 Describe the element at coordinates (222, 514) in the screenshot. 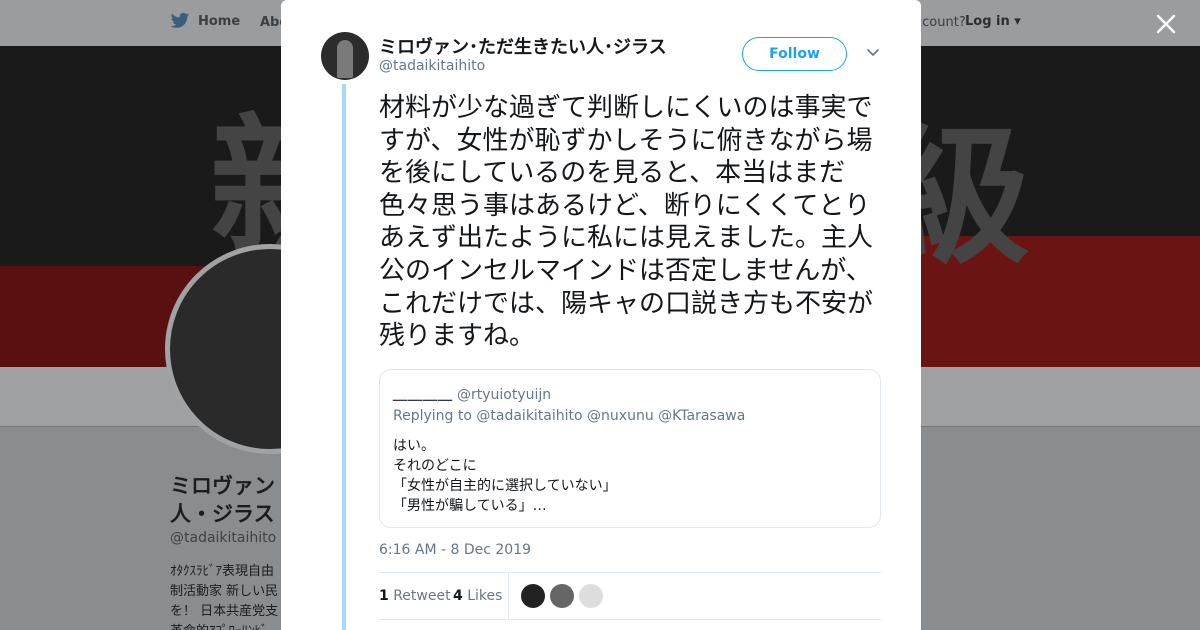

I see `profile-name-line2: 人・ジラス` at that location.